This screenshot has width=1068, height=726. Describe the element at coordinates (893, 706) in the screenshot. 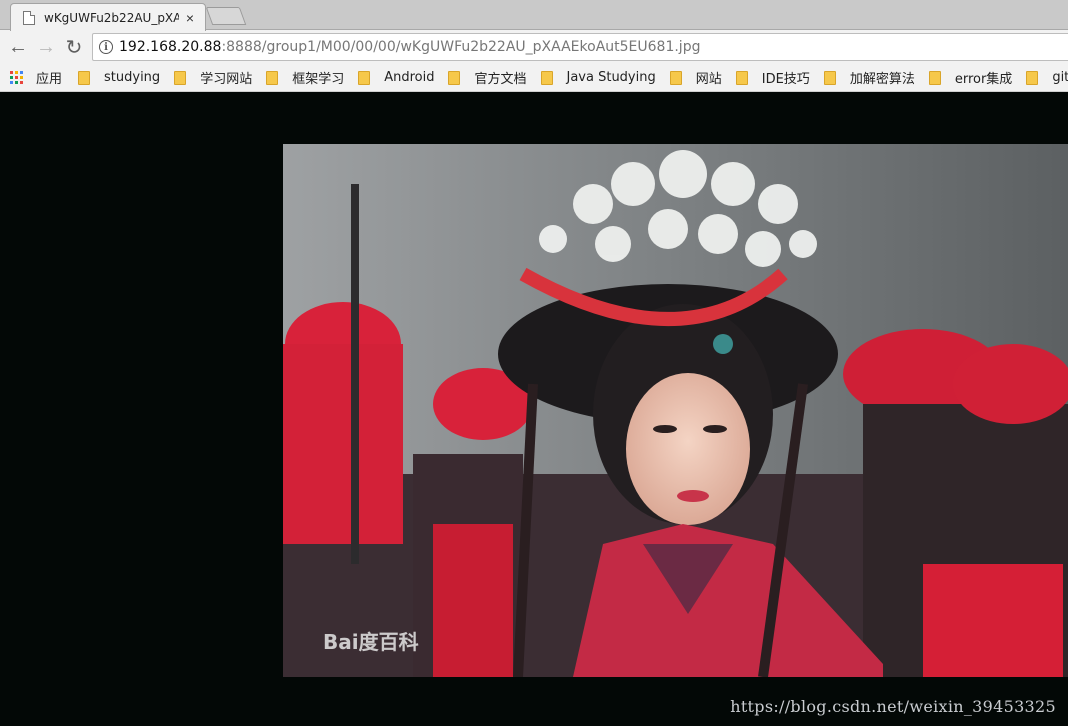

I see `watermark-text: https://blog.csdn.net/weixin_39453325` at that location.